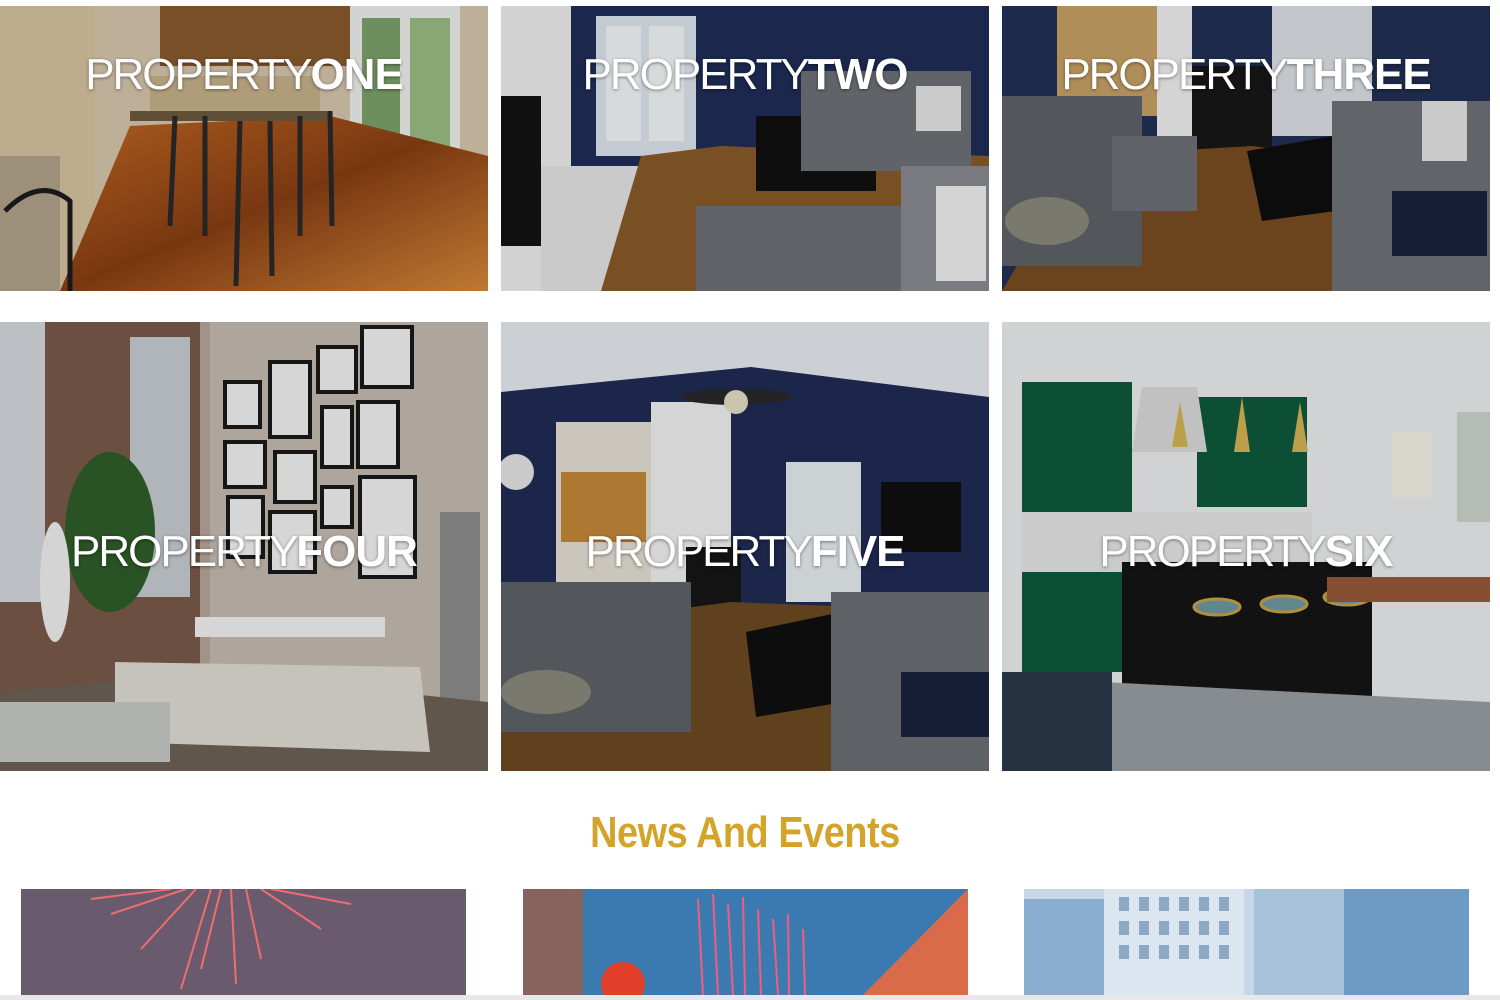 The height and width of the screenshot is (1000, 1500). What do you see at coordinates (1359, 551) in the screenshot?
I see `property-six-title-bold: SIX` at bounding box center [1359, 551].